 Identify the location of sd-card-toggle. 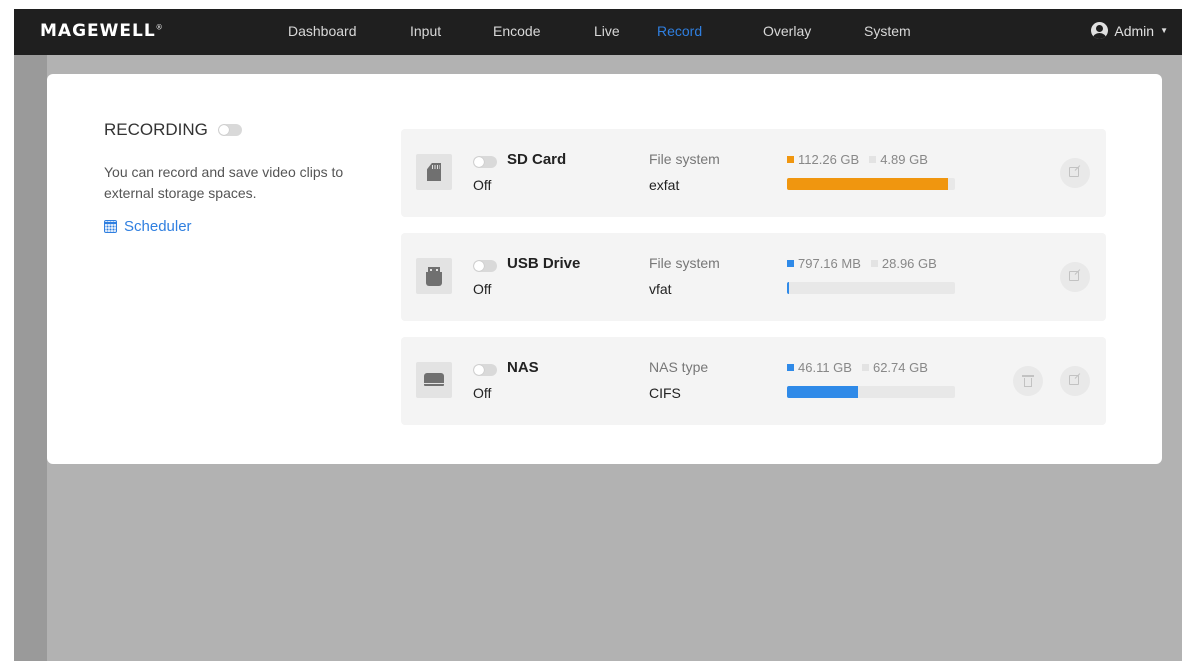
(485, 162).